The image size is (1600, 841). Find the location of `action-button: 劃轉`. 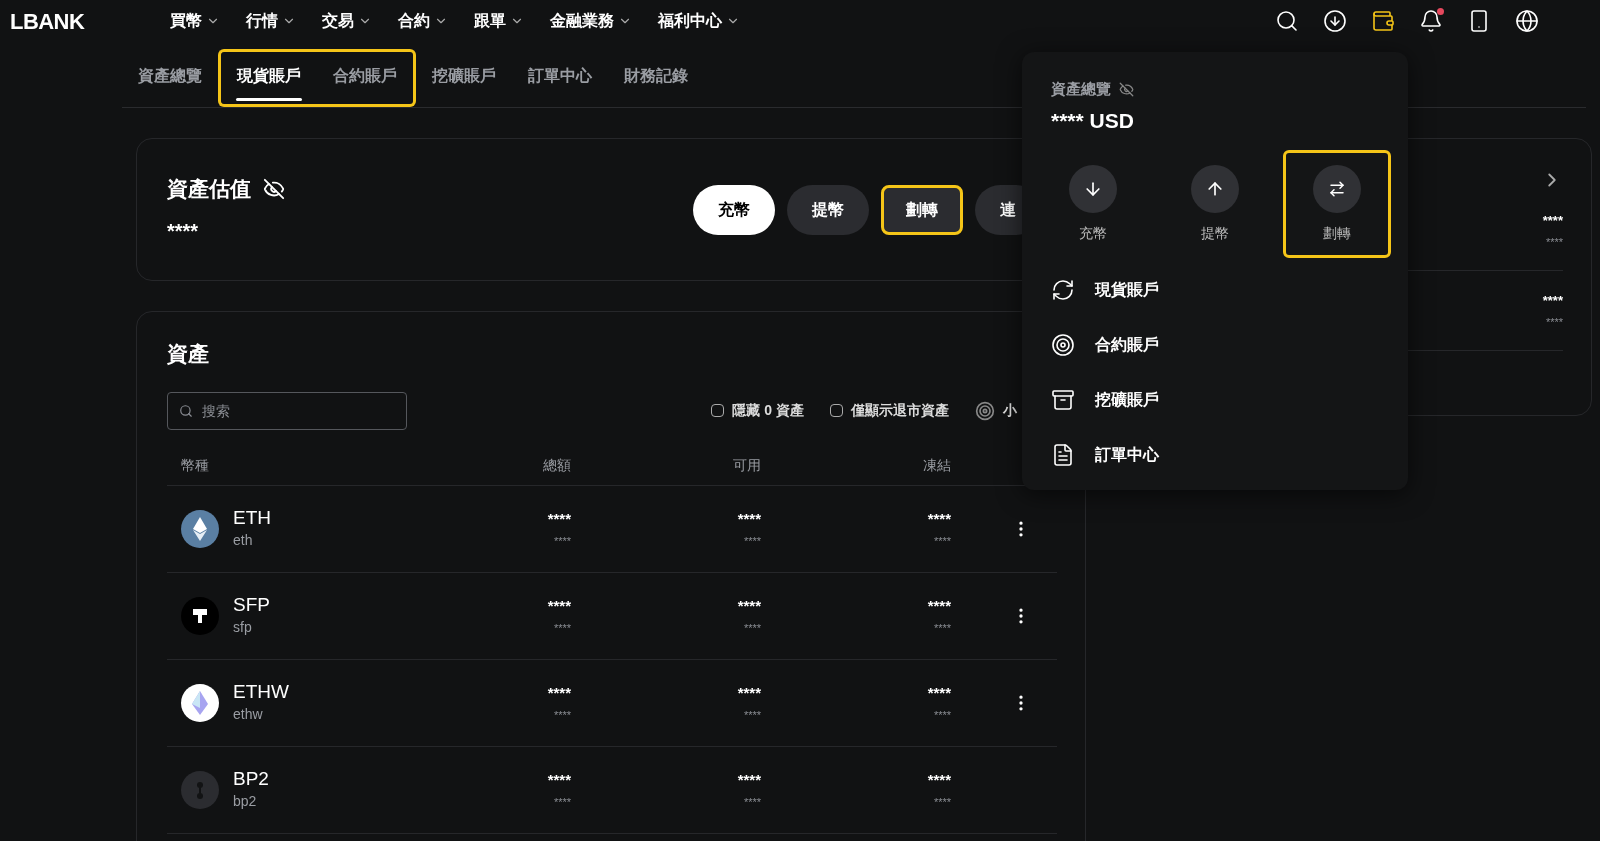

action-button: 劃轉 is located at coordinates (922, 209).